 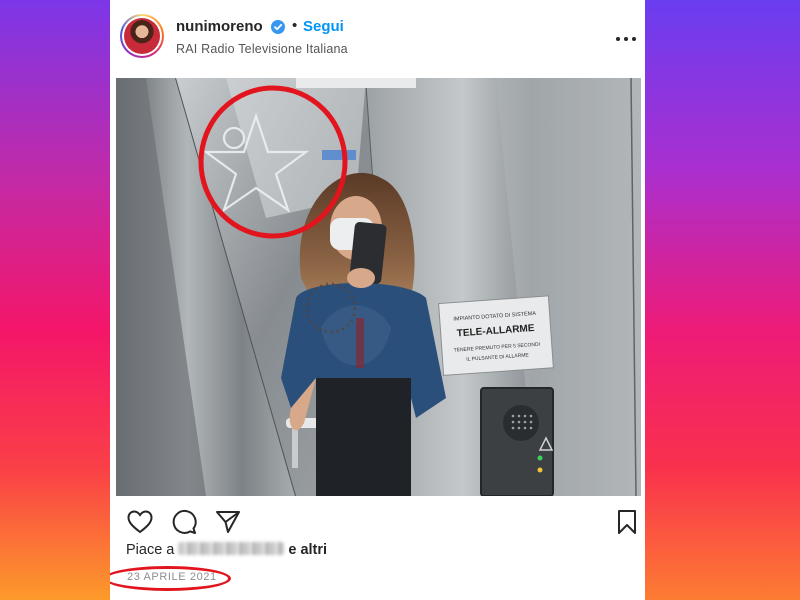 I want to click on bookmark-icon, so click(x=627, y=522).